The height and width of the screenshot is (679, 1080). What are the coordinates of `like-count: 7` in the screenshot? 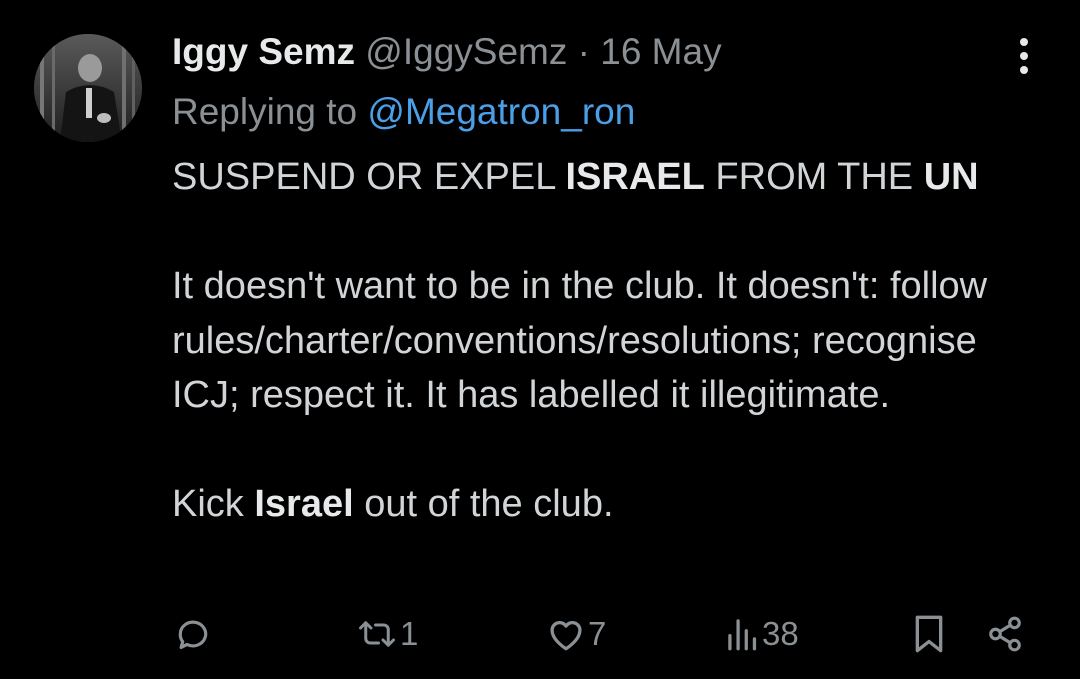 It's located at (597, 633).